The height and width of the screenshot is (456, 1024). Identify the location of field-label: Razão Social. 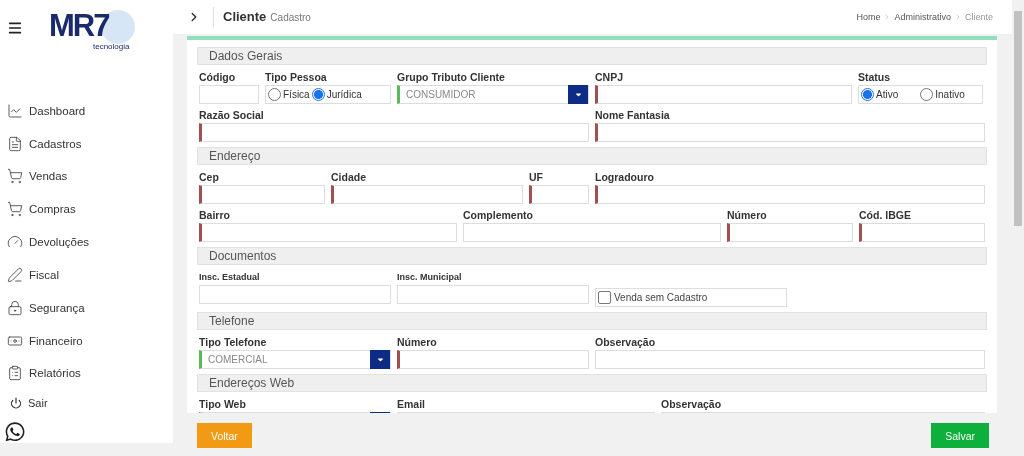
(232, 116).